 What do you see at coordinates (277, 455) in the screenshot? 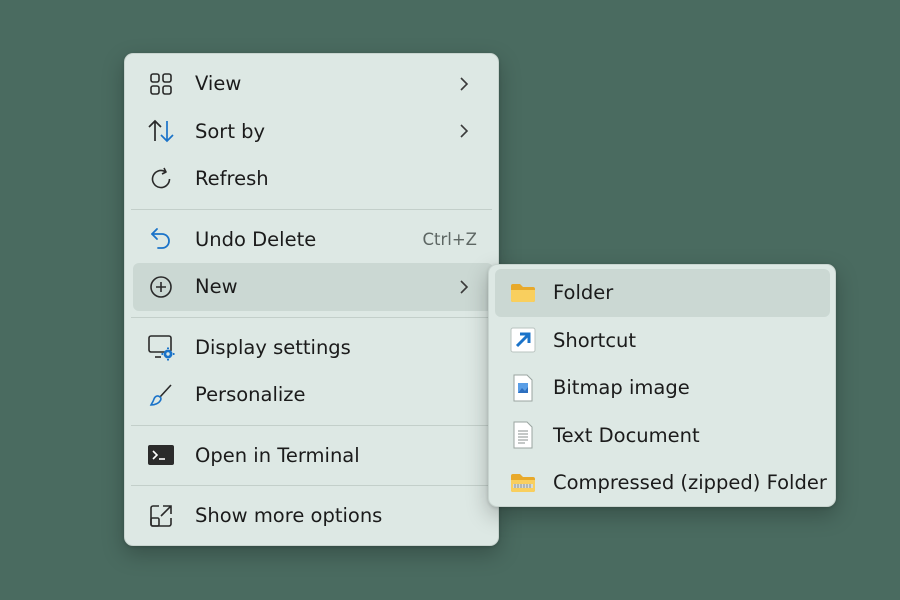
I see `menu-item-label: Open in Terminal` at bounding box center [277, 455].